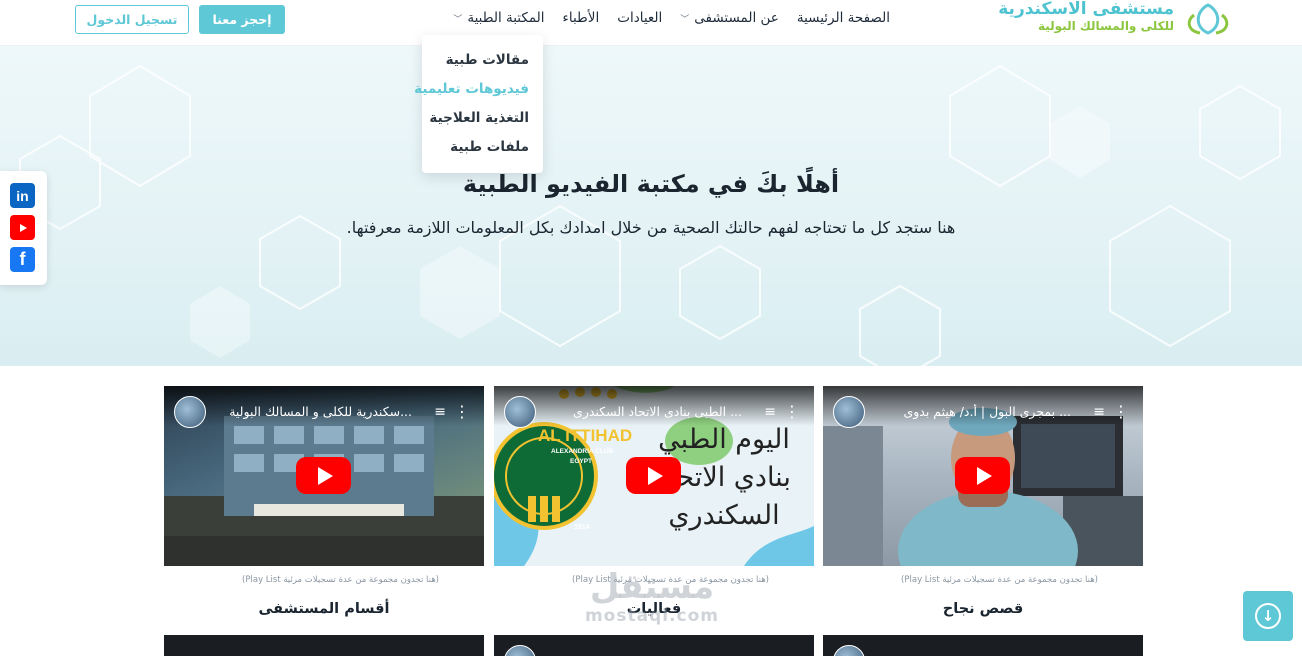 The width and height of the screenshot is (1302, 656). I want to click on club-name-text: AL ITTIHAD, so click(585, 435).